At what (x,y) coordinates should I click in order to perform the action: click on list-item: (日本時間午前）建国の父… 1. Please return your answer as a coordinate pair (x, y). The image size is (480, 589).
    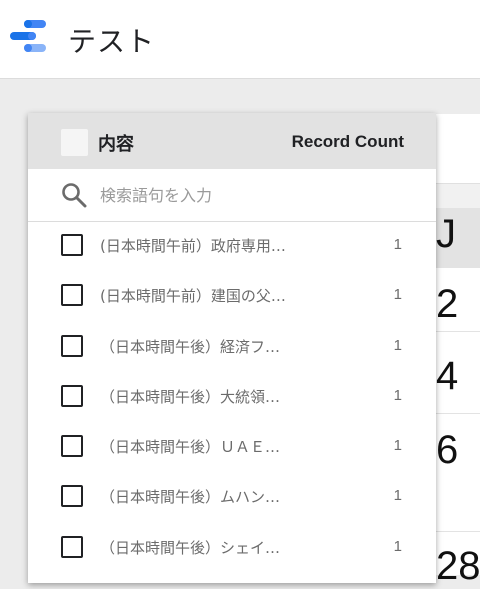
    Looking at the image, I should click on (232, 297).